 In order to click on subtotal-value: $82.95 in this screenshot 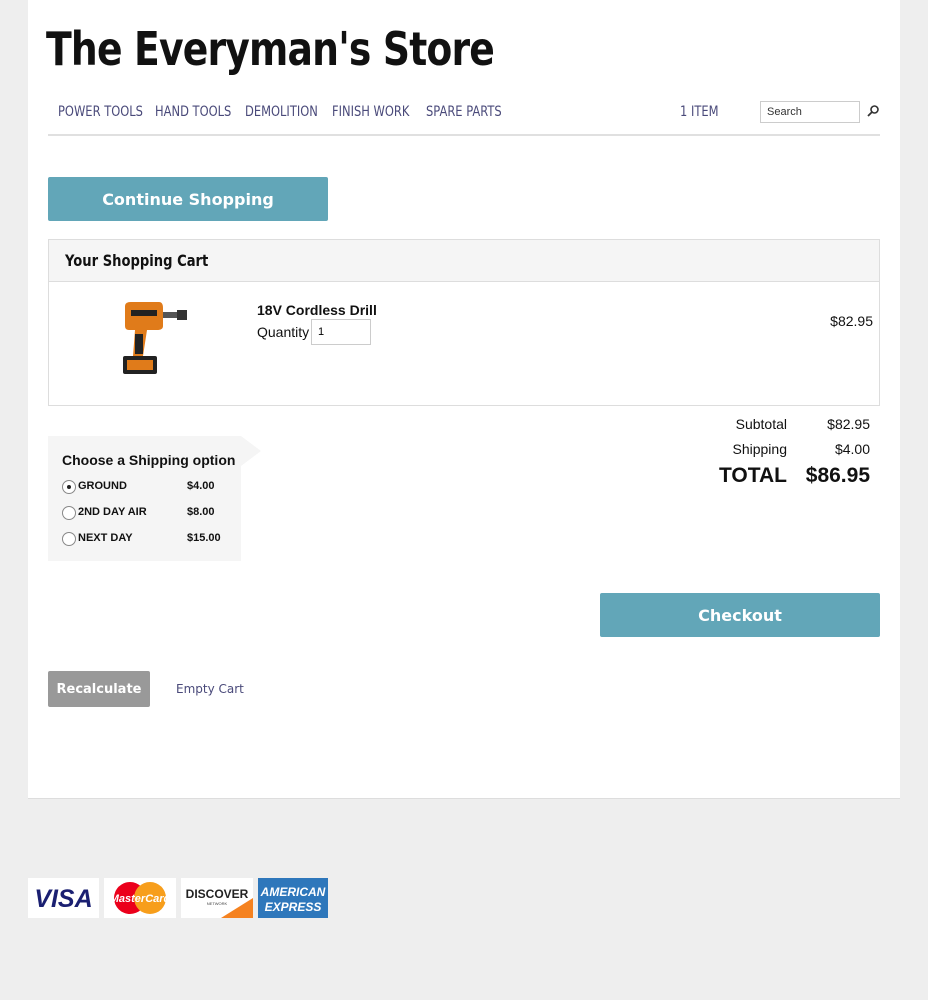, I will do `click(848, 424)`.